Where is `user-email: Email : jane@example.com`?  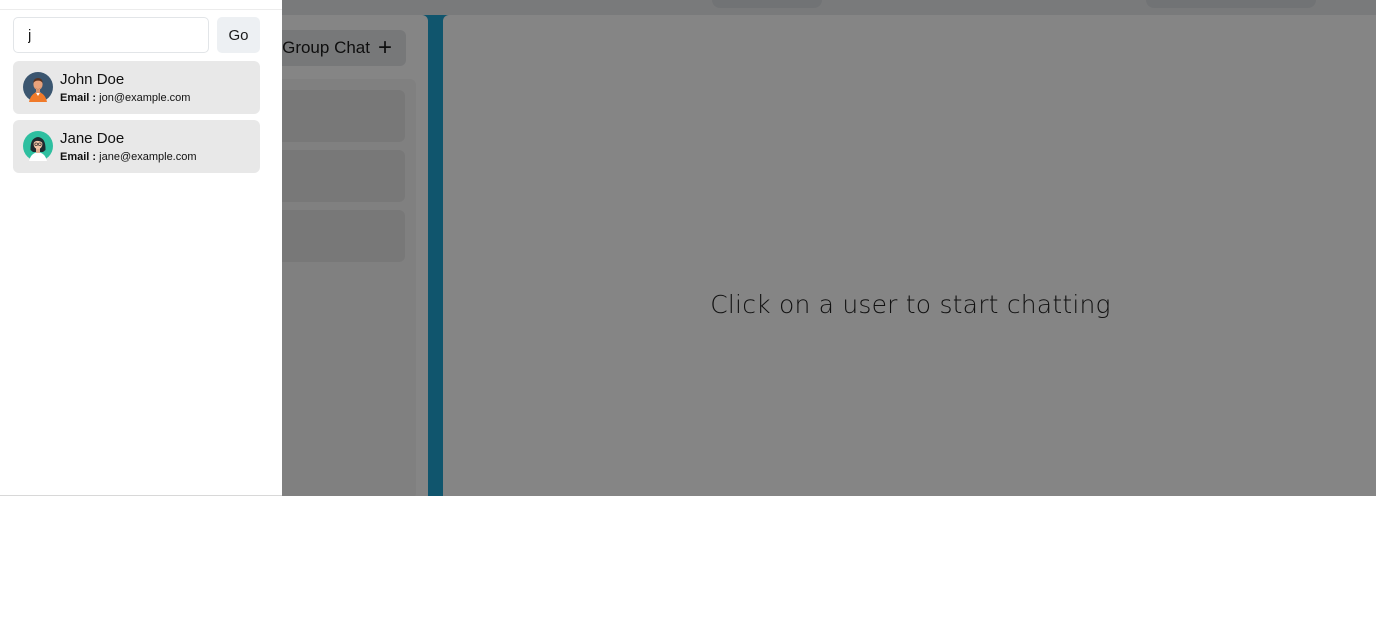 user-email: Email : jane@example.com is located at coordinates (128, 157).